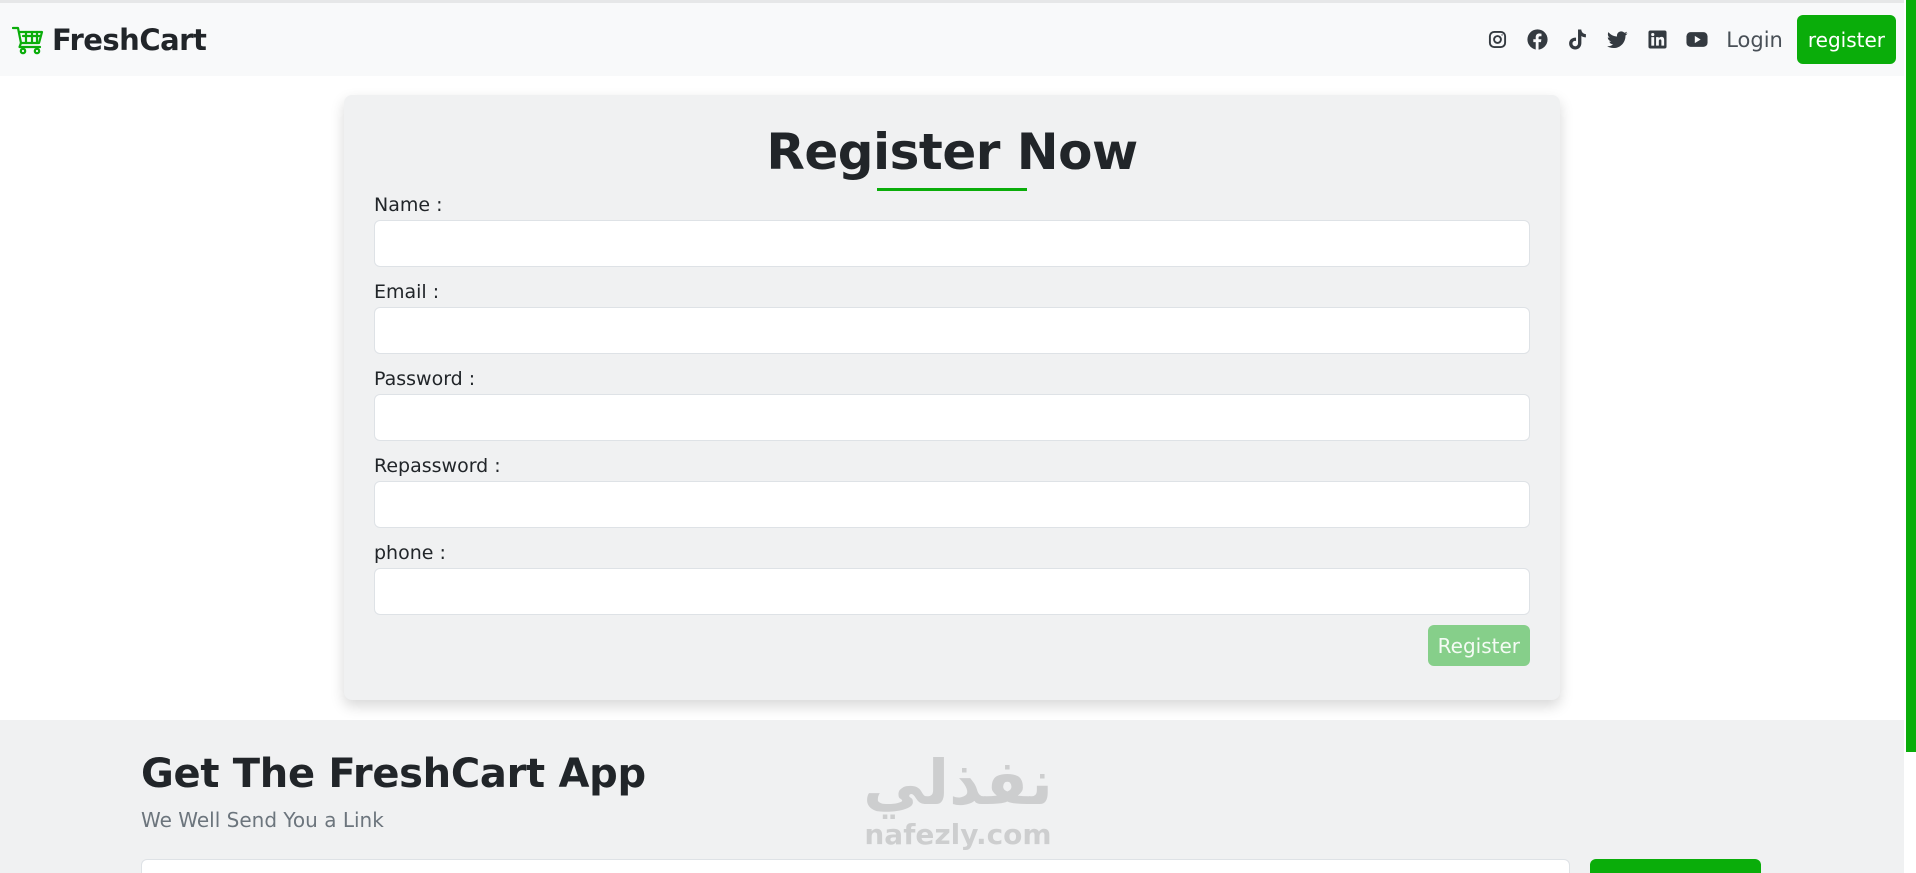 The image size is (1916, 873). Describe the element at coordinates (952, 330) in the screenshot. I see `email-input` at that location.